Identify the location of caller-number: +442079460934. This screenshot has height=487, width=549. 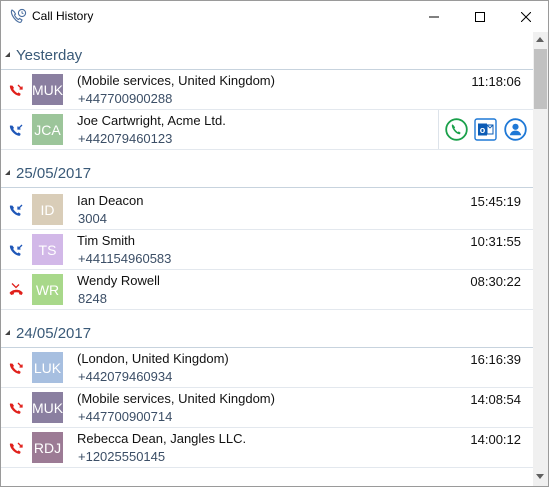
(125, 376).